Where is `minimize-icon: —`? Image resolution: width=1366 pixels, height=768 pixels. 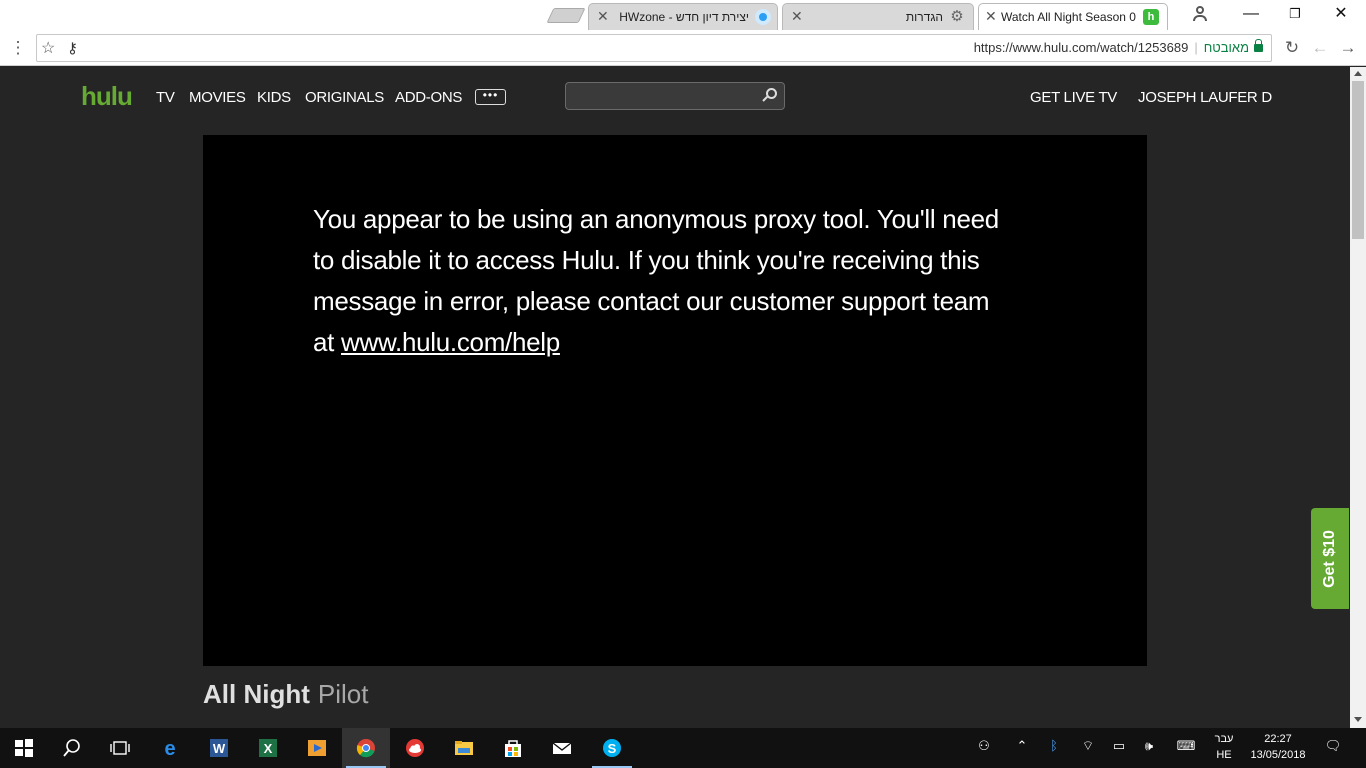
minimize-icon: — is located at coordinates (1251, 15).